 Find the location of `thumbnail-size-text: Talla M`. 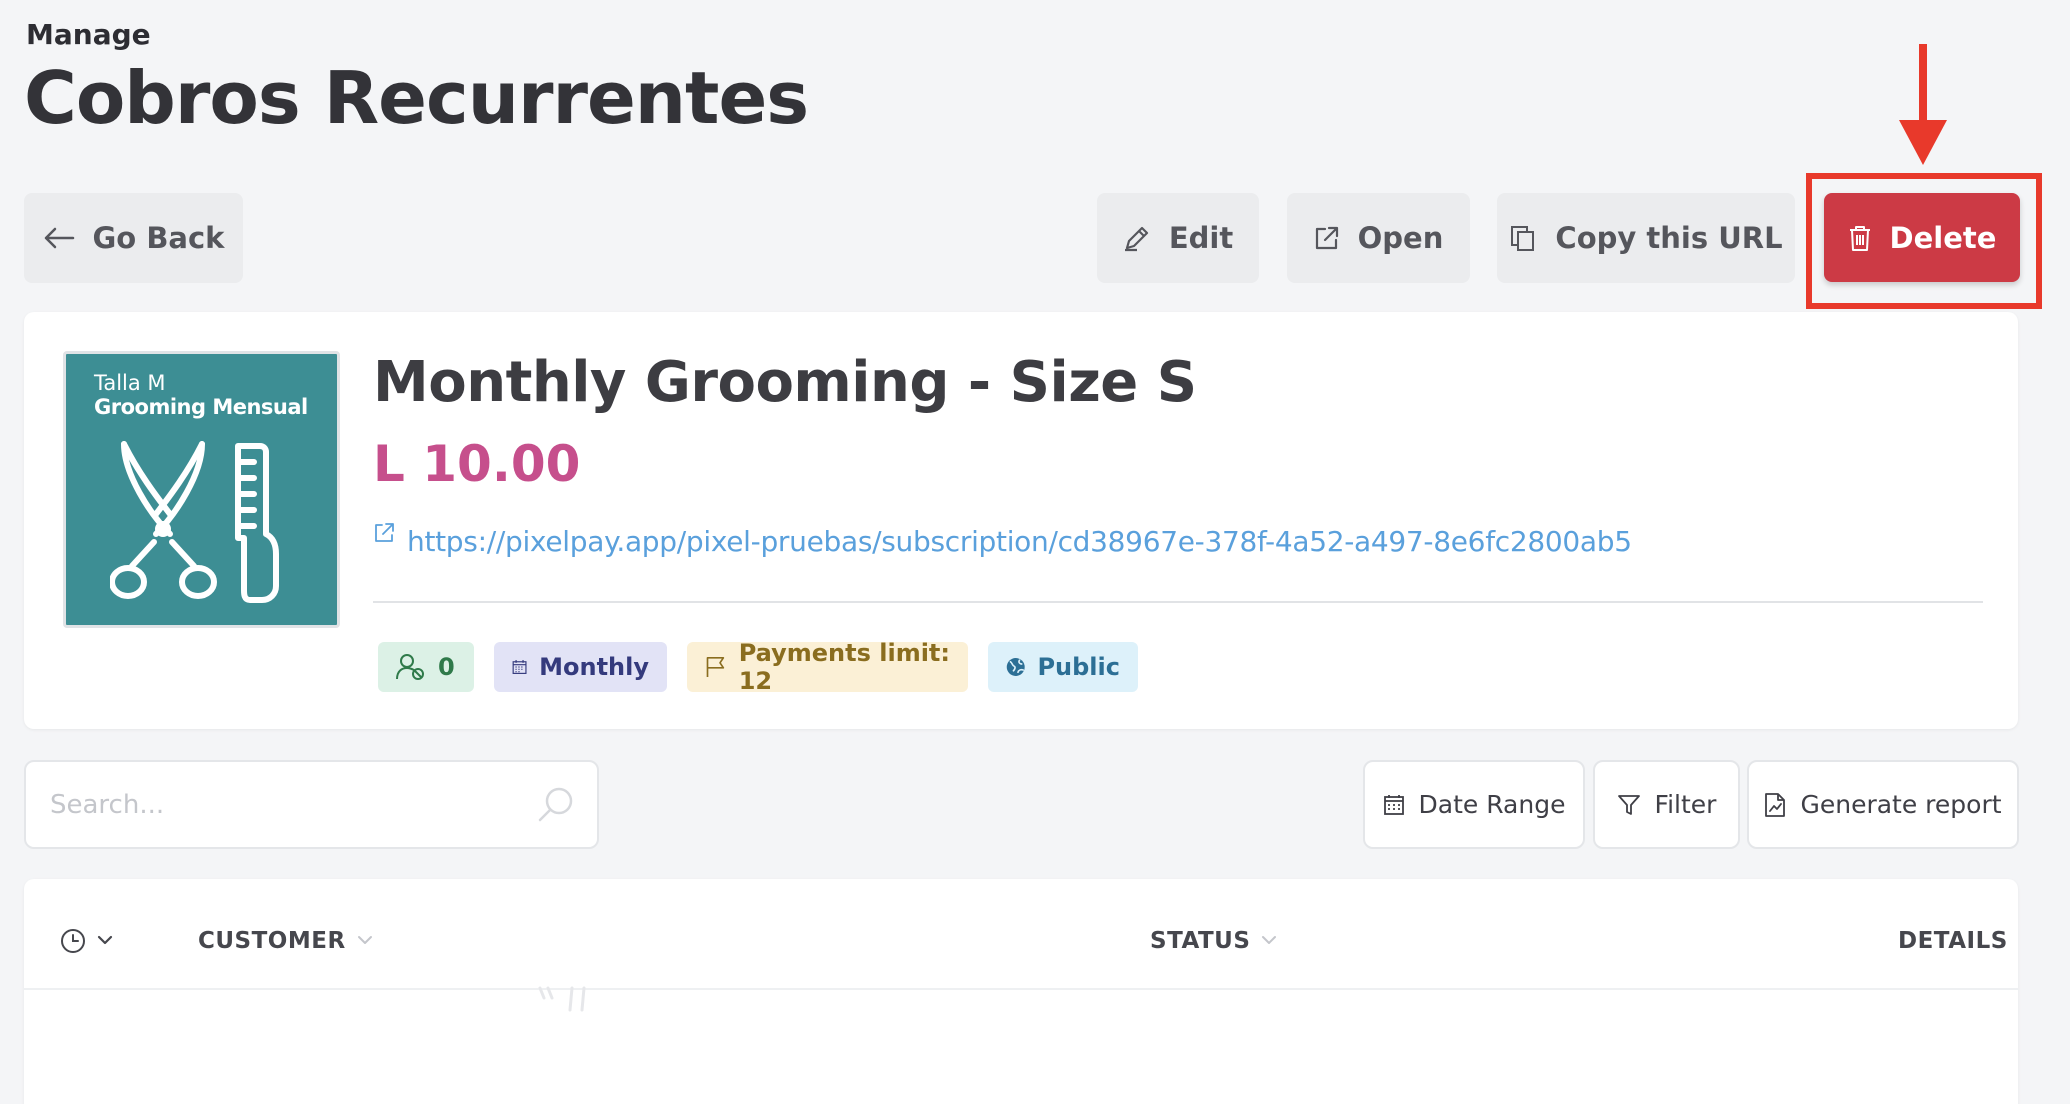

thumbnail-size-text: Talla M is located at coordinates (130, 383).